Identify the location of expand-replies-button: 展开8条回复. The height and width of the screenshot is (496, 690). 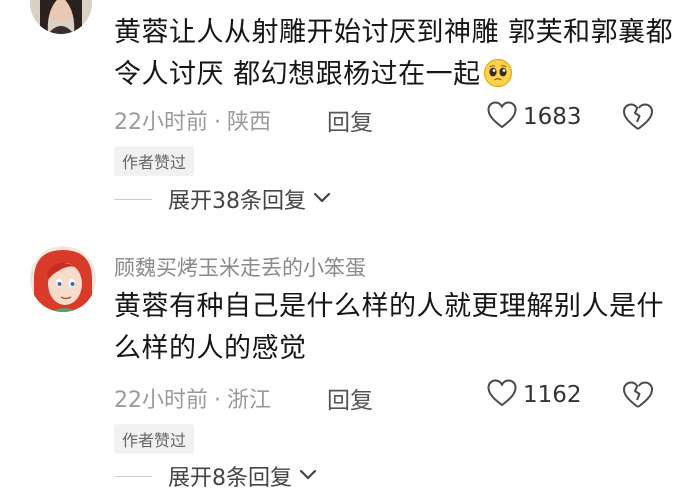
(216, 476).